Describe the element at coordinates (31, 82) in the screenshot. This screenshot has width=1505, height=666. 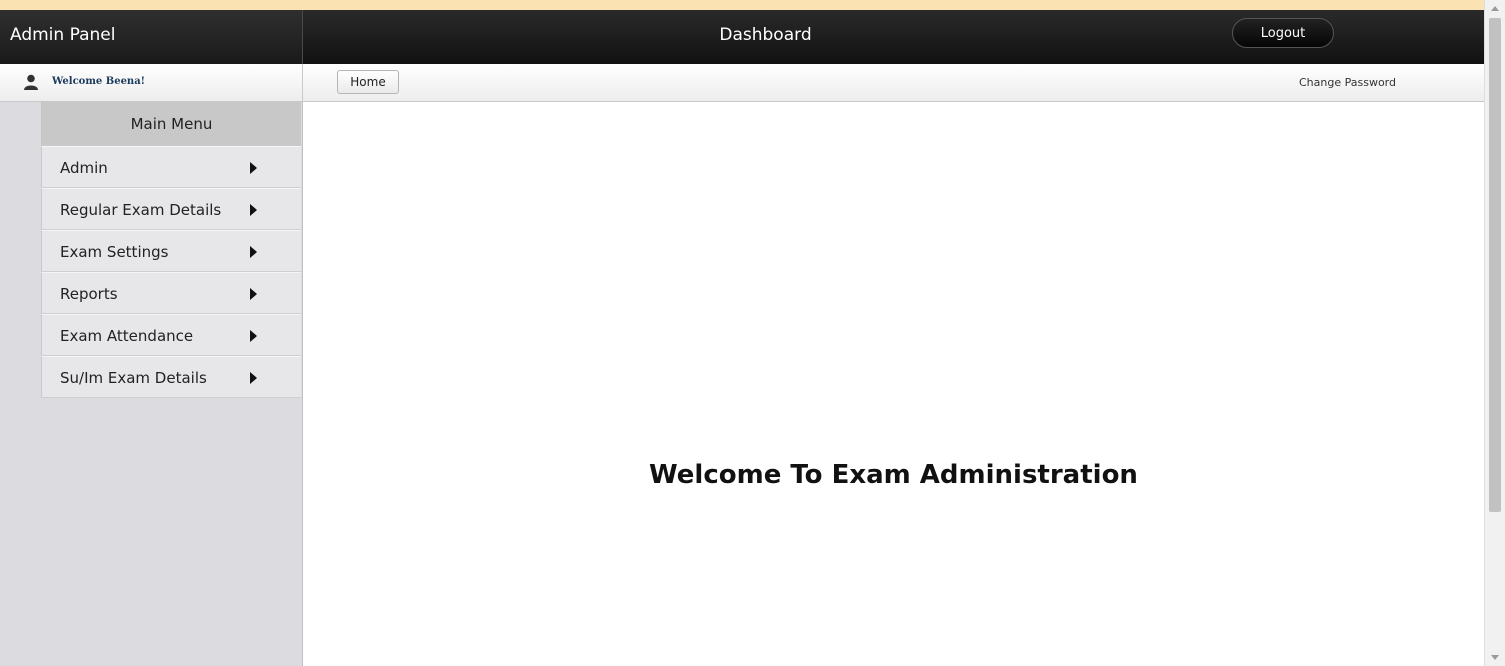
I see `user-icon` at that location.